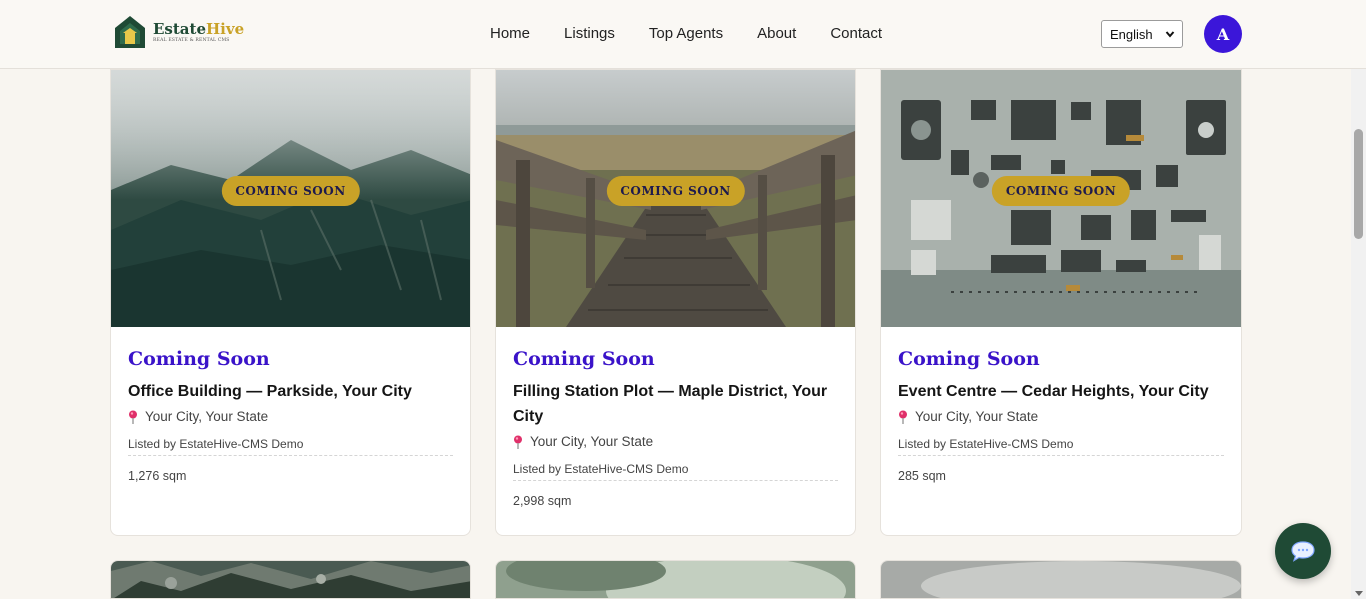 The height and width of the screenshot is (599, 1366). I want to click on listing-area: 285 sqm, so click(922, 476).